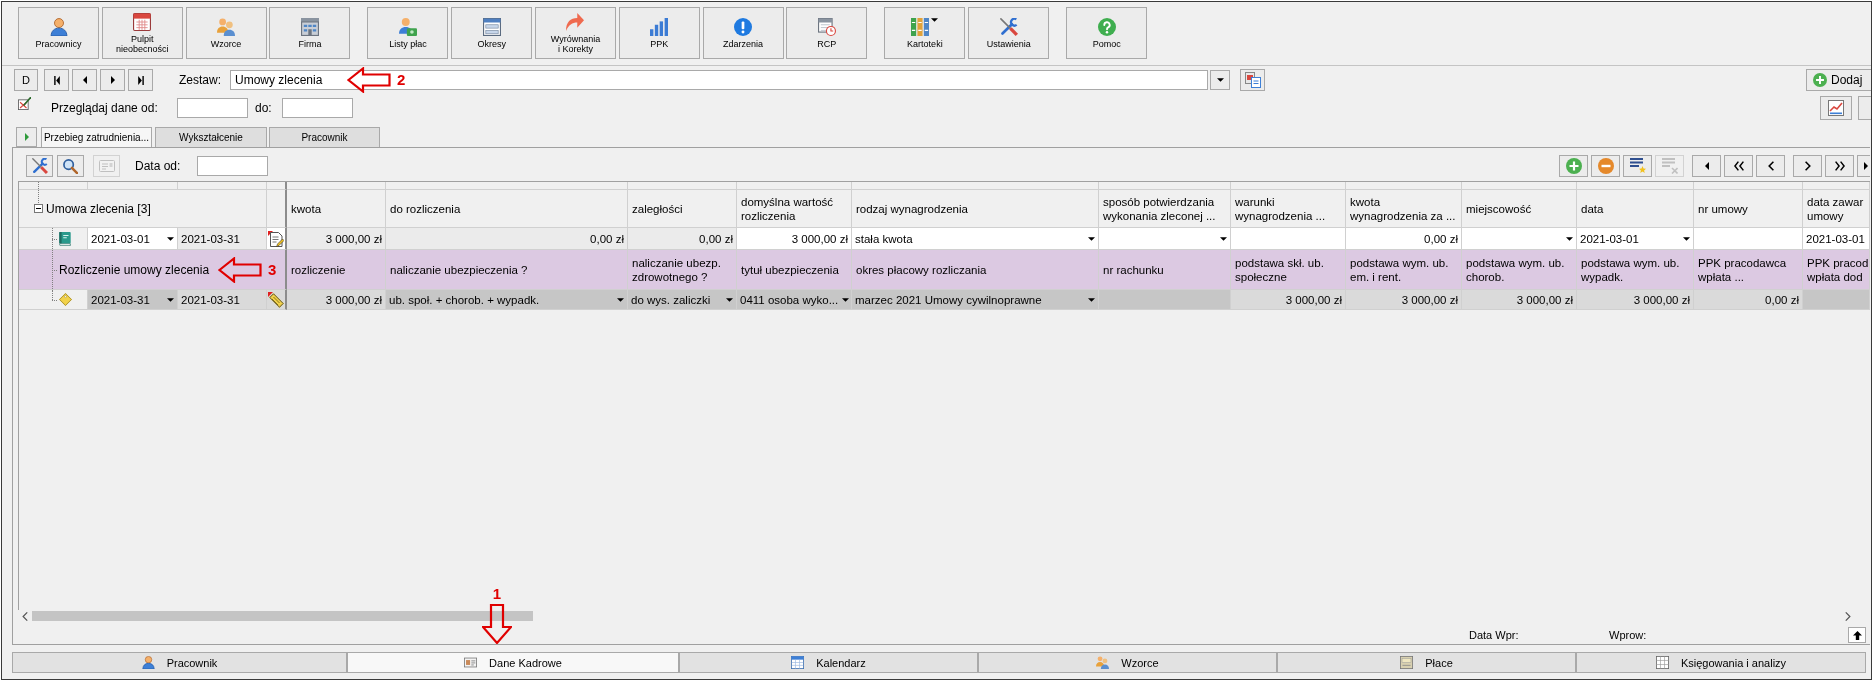 This screenshot has height=681, width=1876. What do you see at coordinates (682, 300) in the screenshot?
I see `table-dropdown: do wys. zaliczki` at bounding box center [682, 300].